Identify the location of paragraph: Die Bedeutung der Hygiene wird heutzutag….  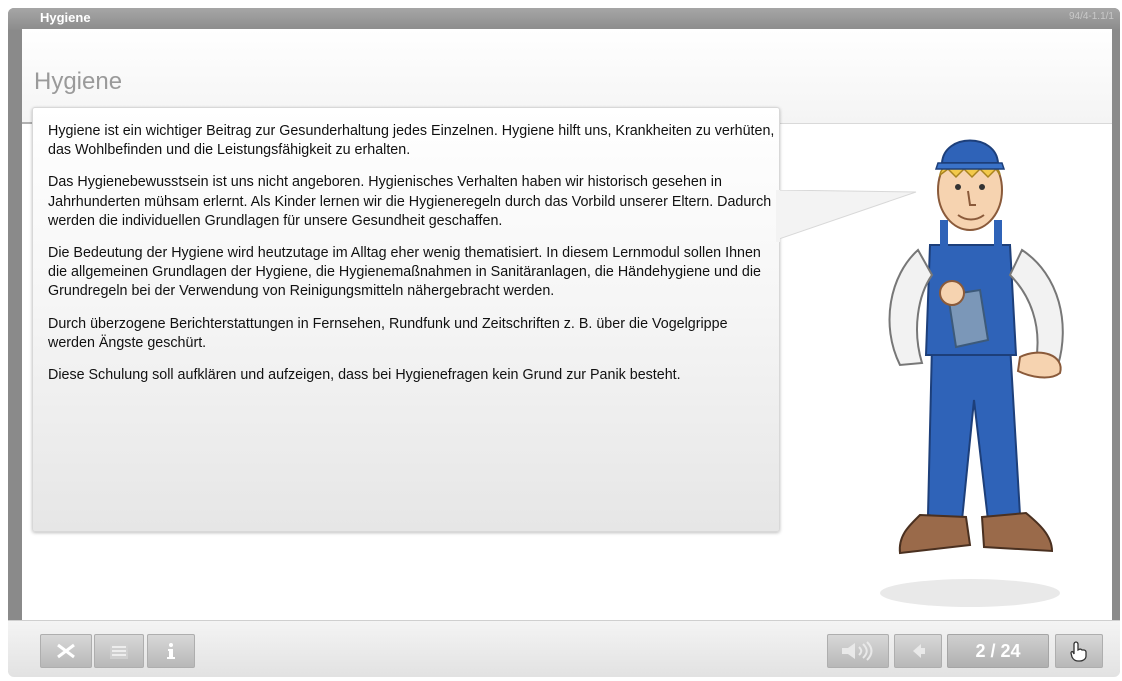
(404, 272).